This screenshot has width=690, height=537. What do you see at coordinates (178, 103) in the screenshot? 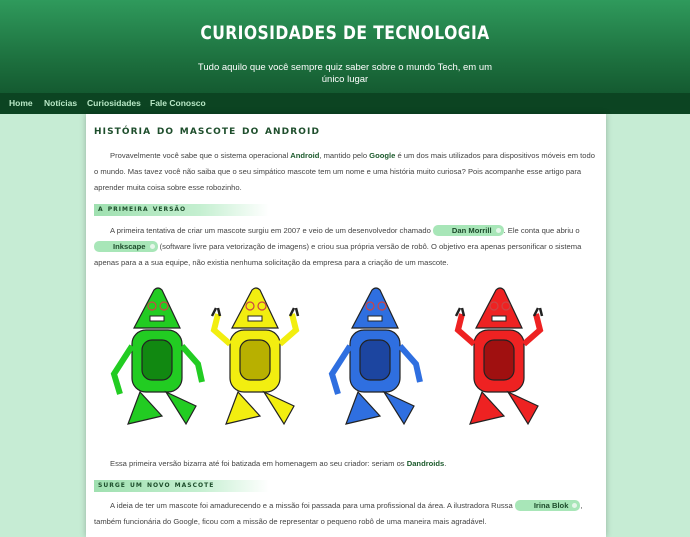
I see `nav-fale-conosco: Fale Conosco` at bounding box center [178, 103].